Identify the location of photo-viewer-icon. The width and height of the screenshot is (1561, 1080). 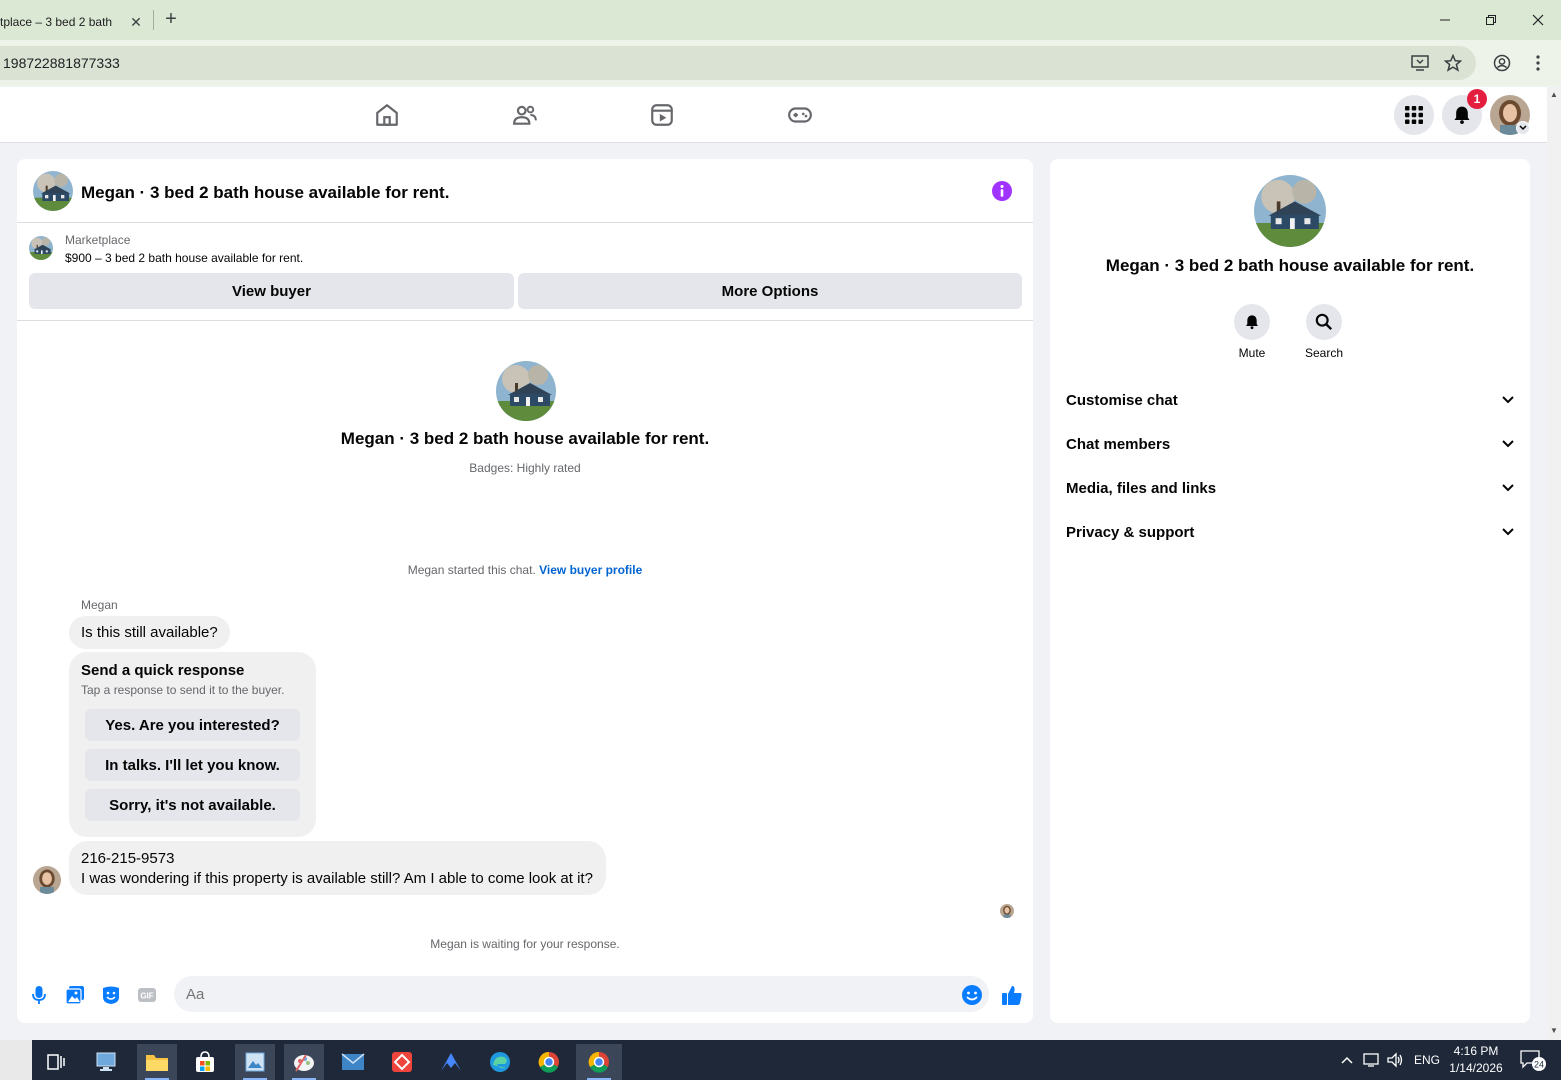
(255, 1062).